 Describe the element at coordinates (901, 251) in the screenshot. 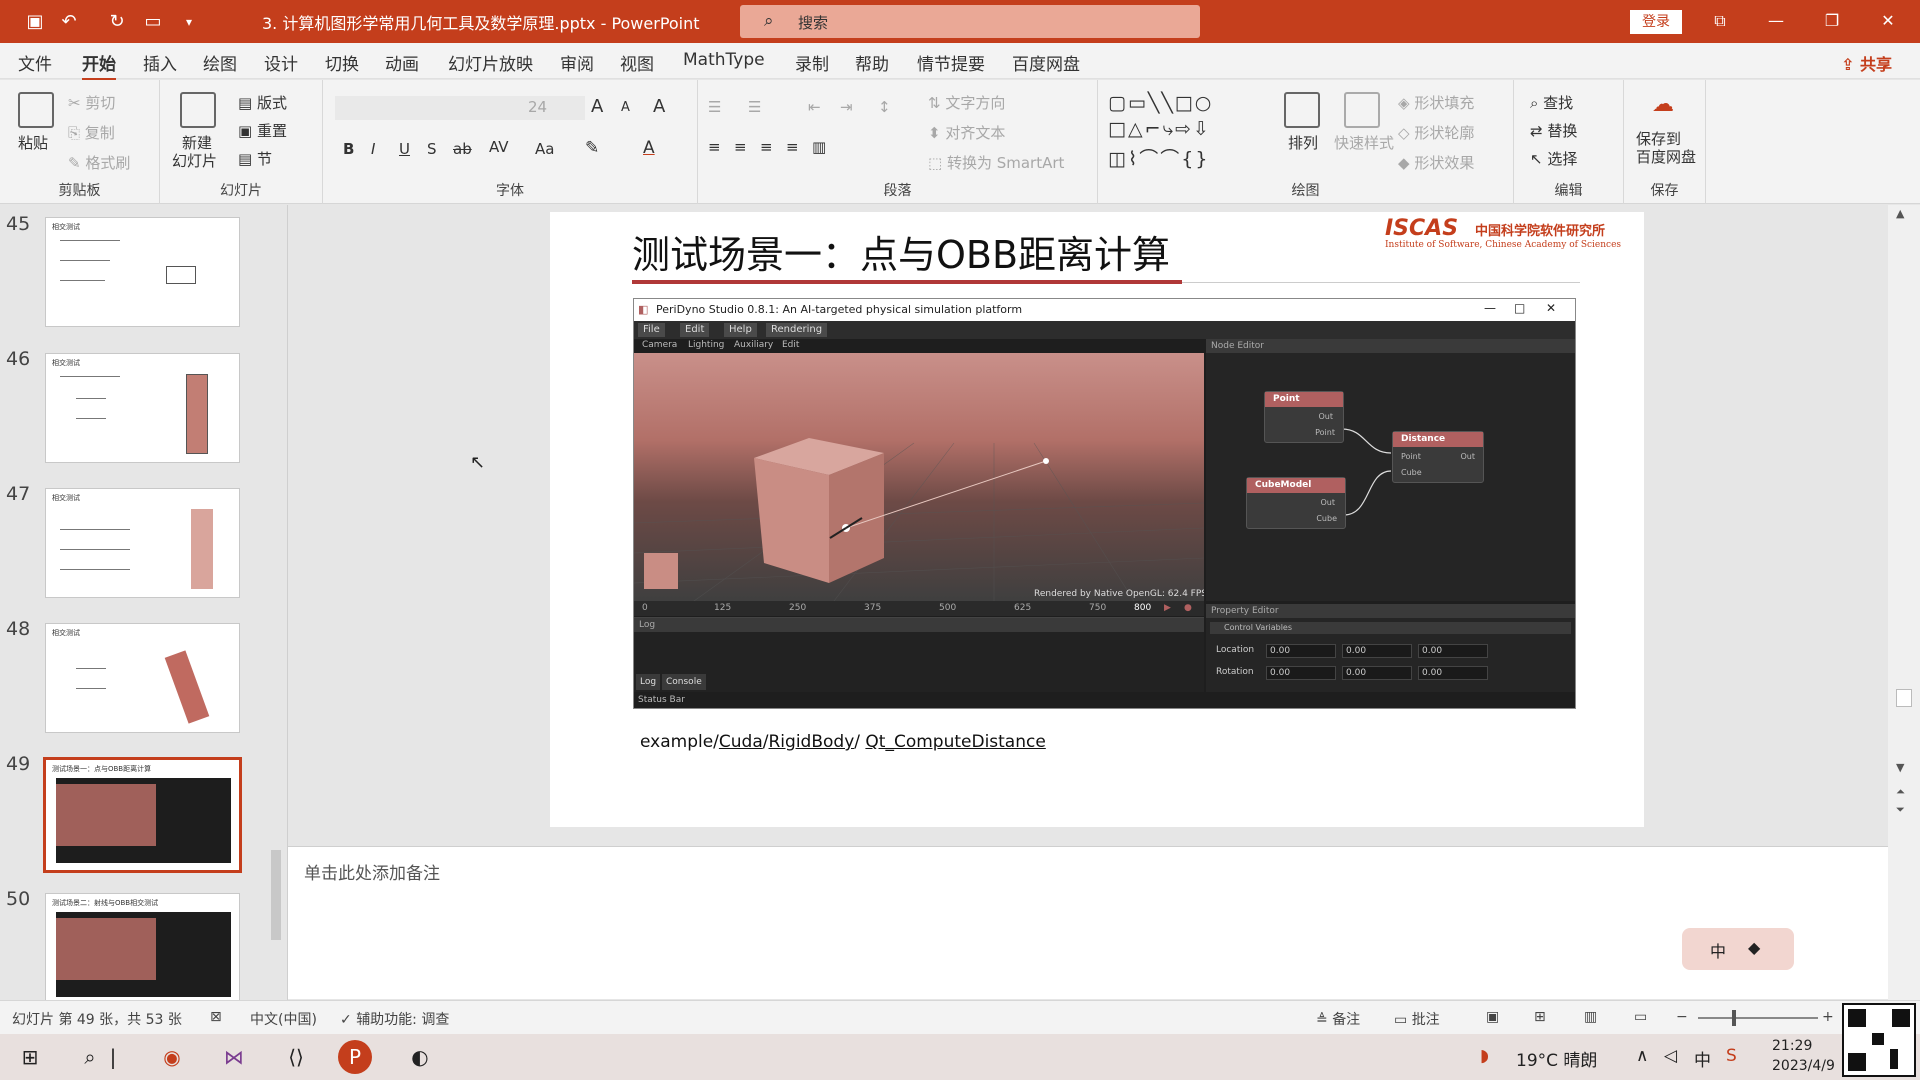

I see `slide-title: 测试场景一：点与OBB距离计算` at that location.